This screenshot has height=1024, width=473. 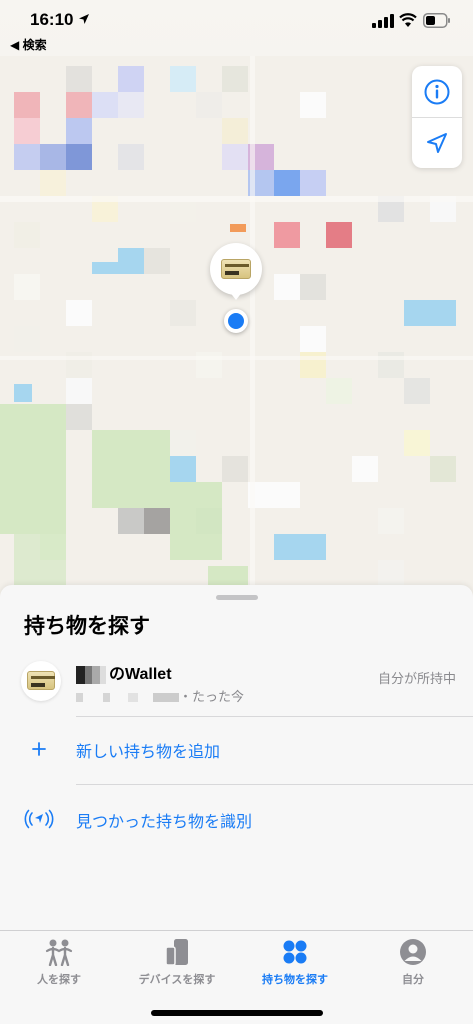 I want to click on wallet-map-pin, so click(x=236, y=271).